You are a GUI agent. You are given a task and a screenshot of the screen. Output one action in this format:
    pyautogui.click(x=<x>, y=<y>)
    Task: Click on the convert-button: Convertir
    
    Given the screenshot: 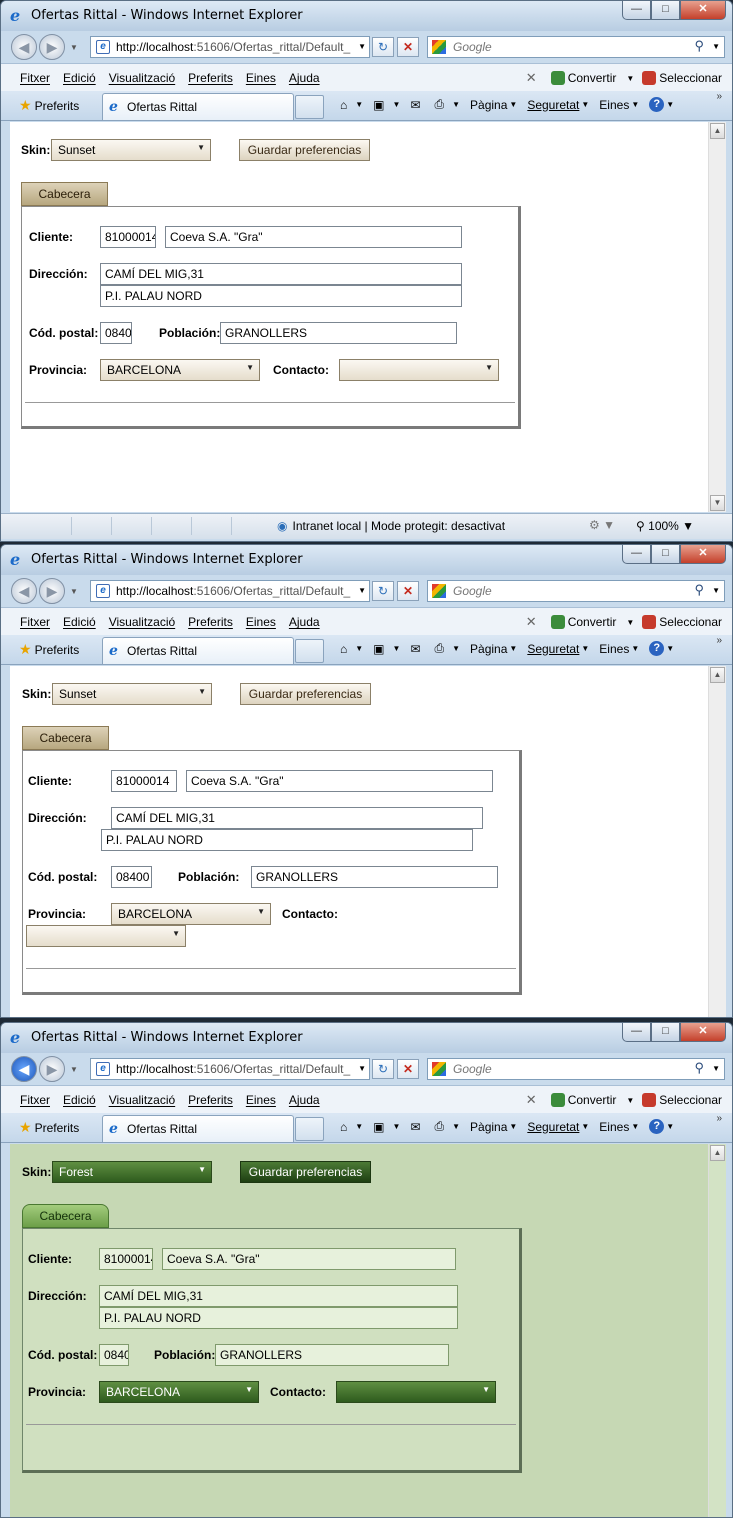 What is the action you would take?
    pyautogui.click(x=592, y=78)
    